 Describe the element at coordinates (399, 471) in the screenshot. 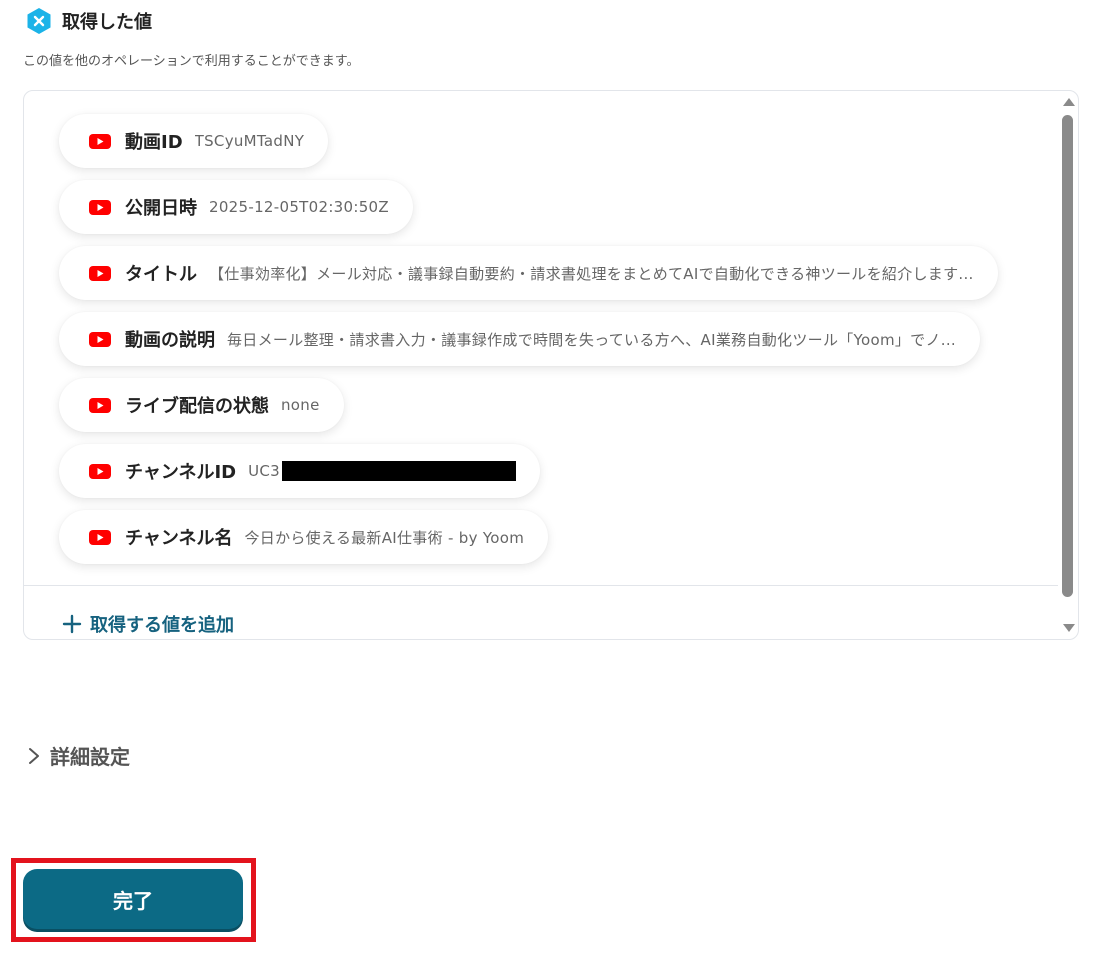

I see `redaction-bar` at that location.